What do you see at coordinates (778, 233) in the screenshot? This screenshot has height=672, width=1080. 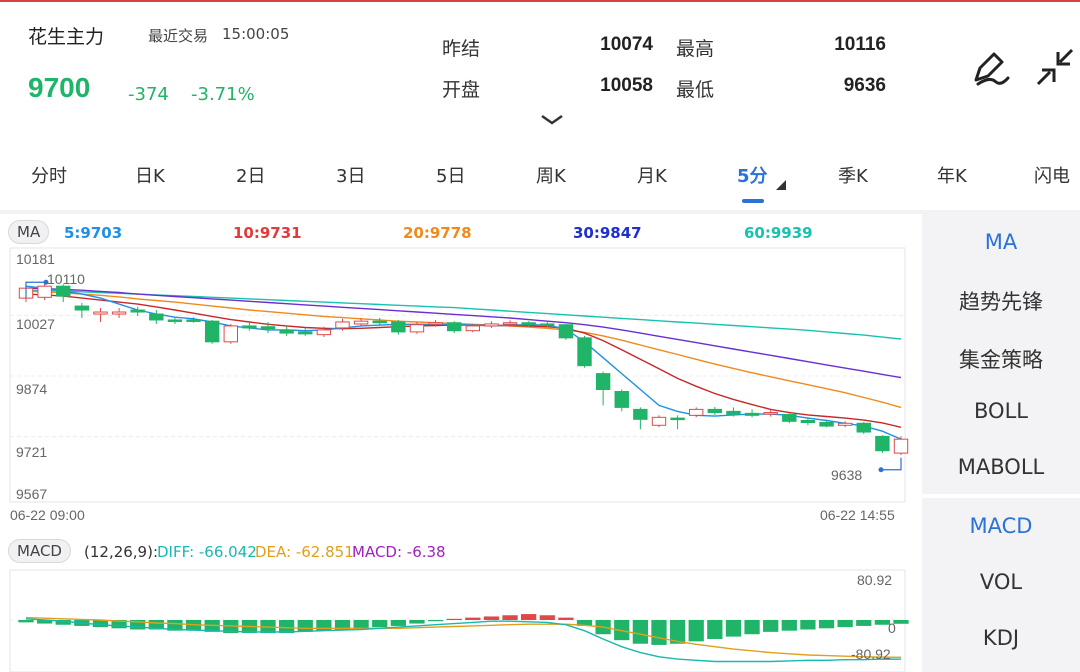 I see `ma60-value: 60:9939` at bounding box center [778, 233].